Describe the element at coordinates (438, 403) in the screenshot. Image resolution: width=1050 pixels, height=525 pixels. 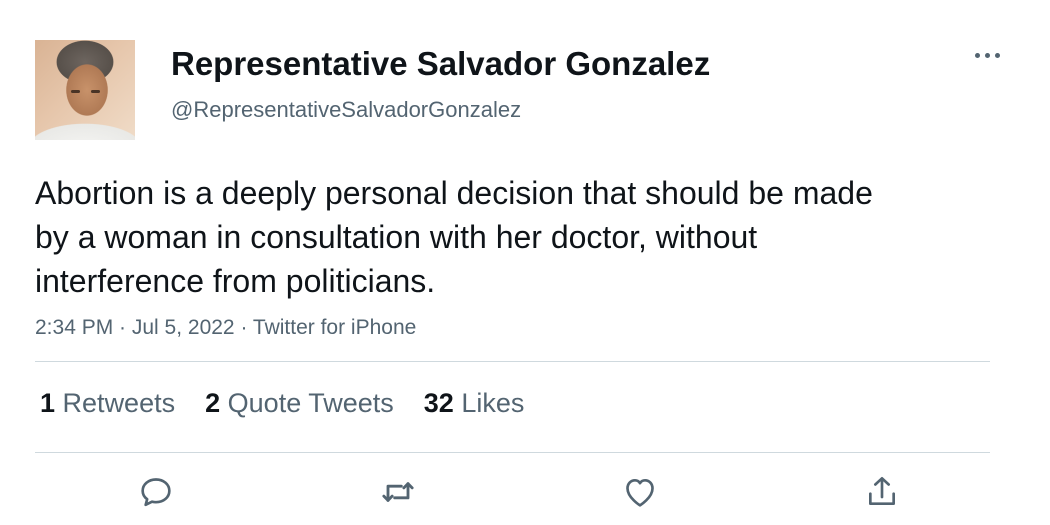
I see `likes-count: 32` at that location.